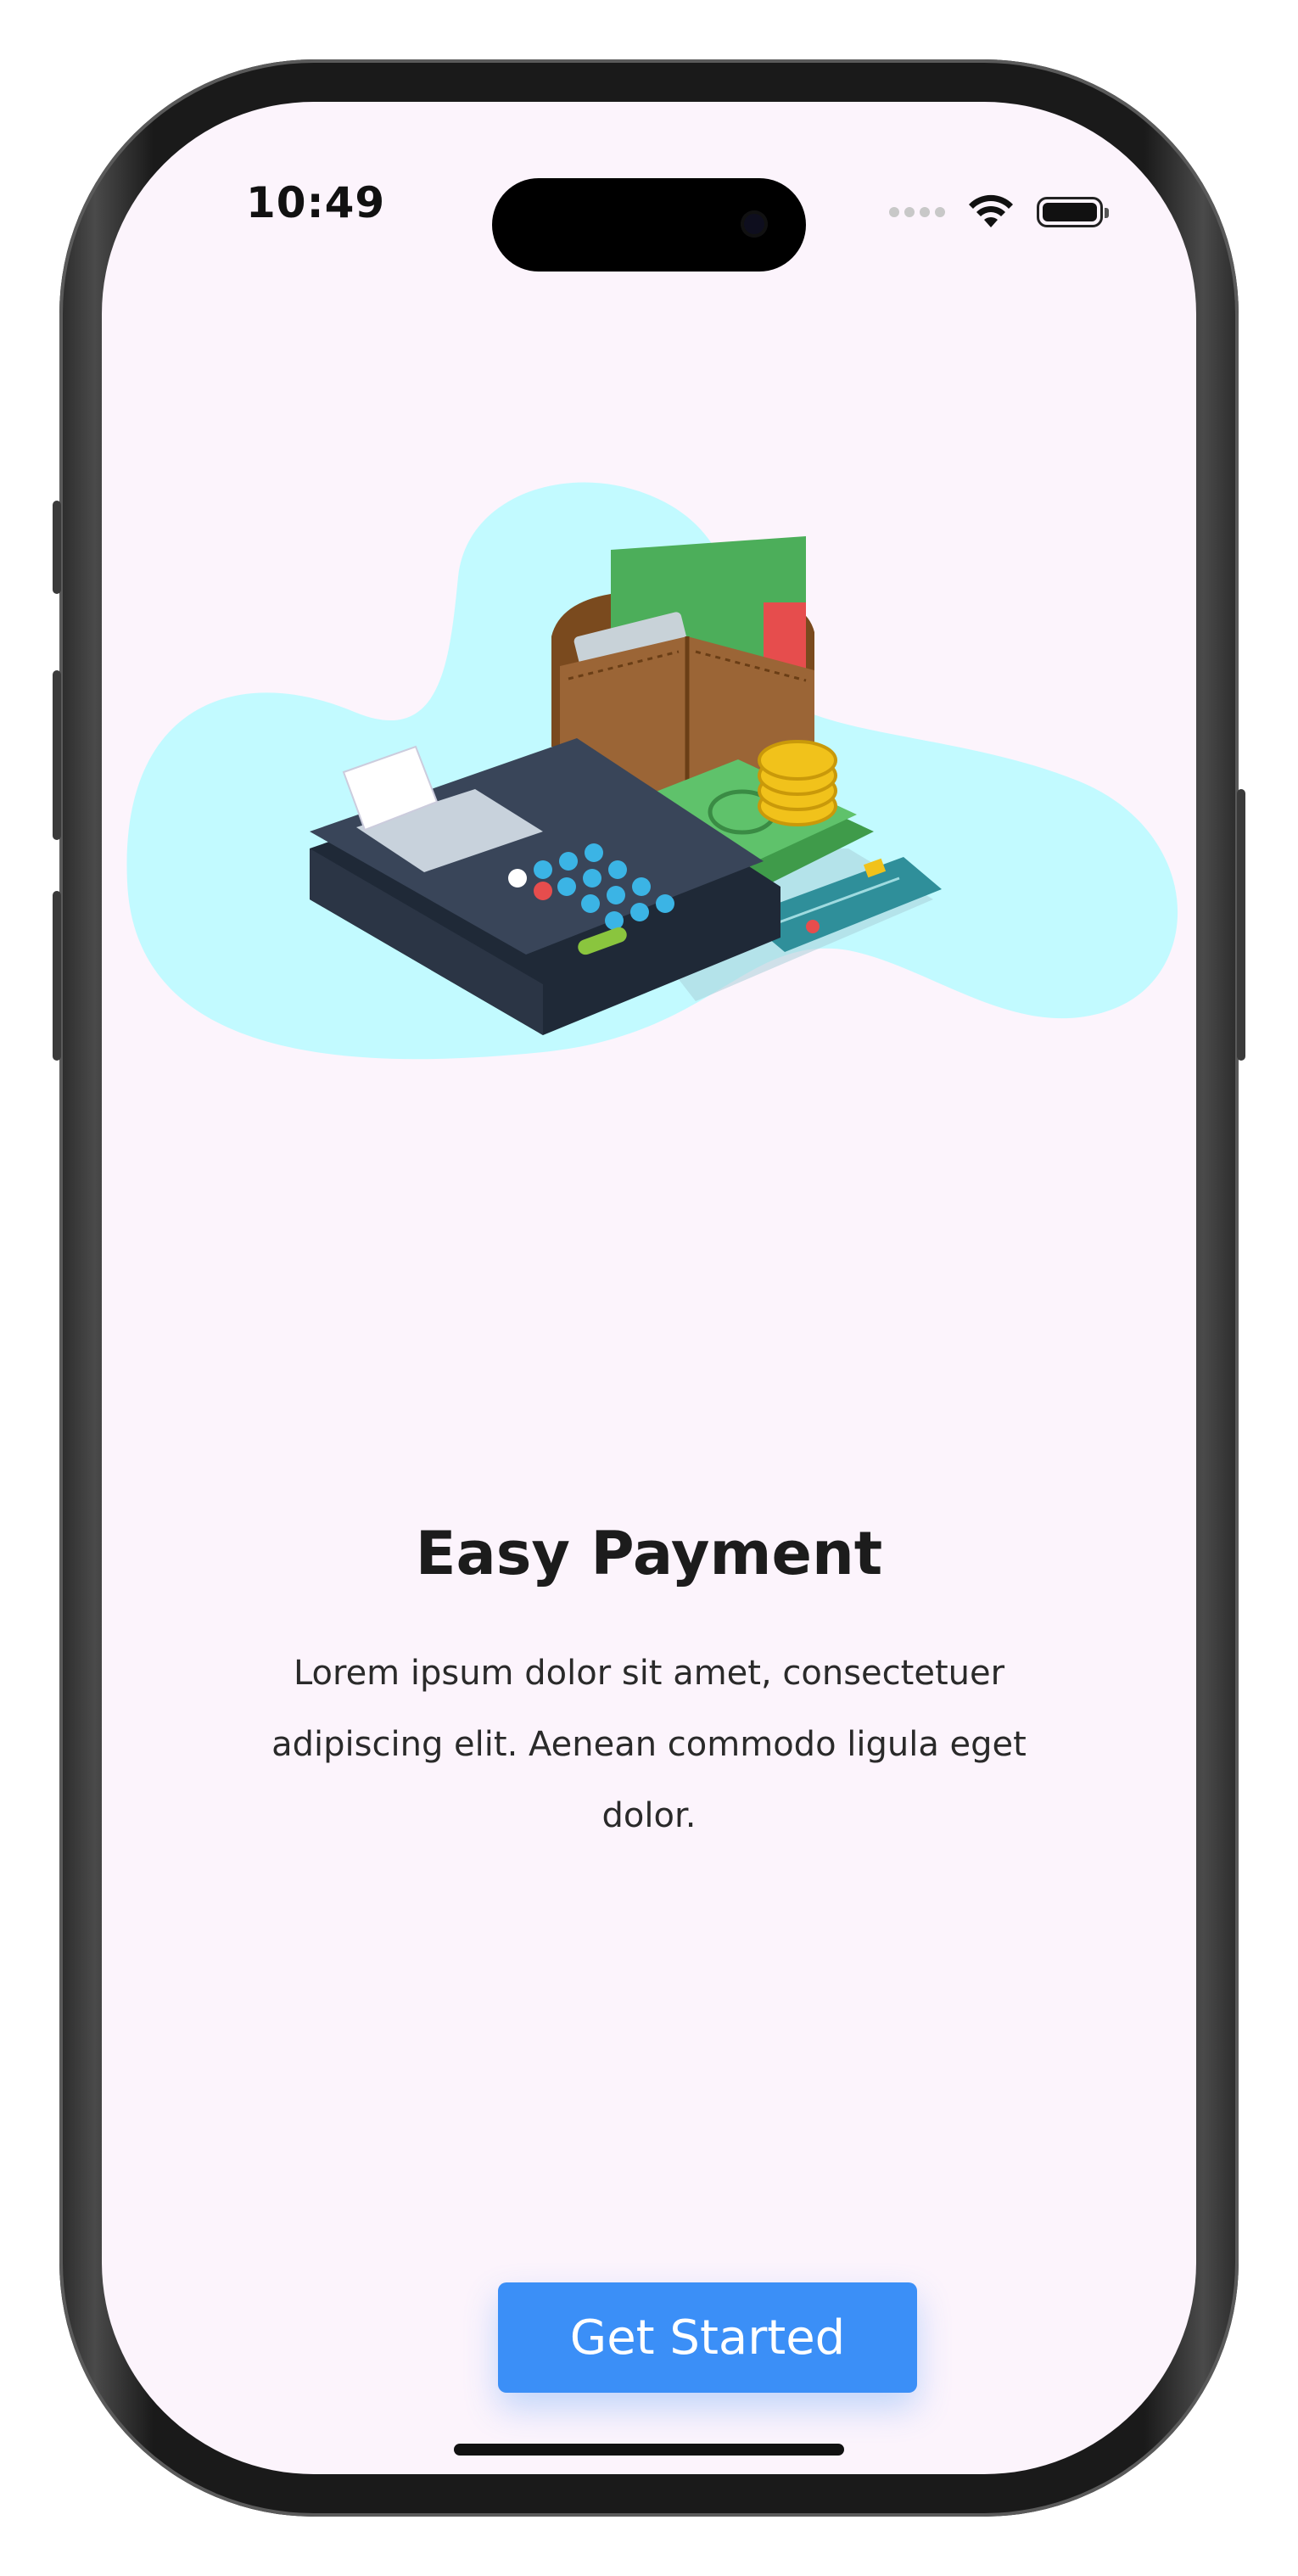  Describe the element at coordinates (917, 212) in the screenshot. I see `cellular-dots-icon` at that location.